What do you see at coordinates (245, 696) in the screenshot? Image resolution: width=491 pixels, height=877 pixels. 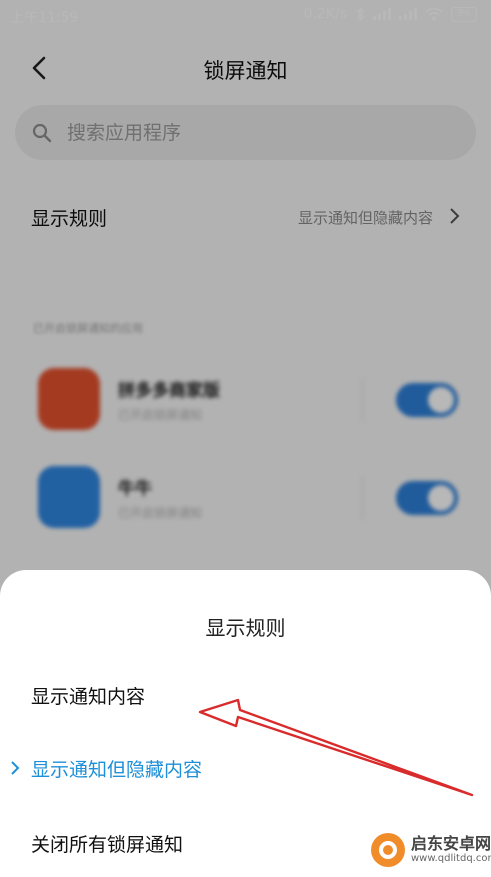 I see `option-show-content: 显示通知内容` at bounding box center [245, 696].